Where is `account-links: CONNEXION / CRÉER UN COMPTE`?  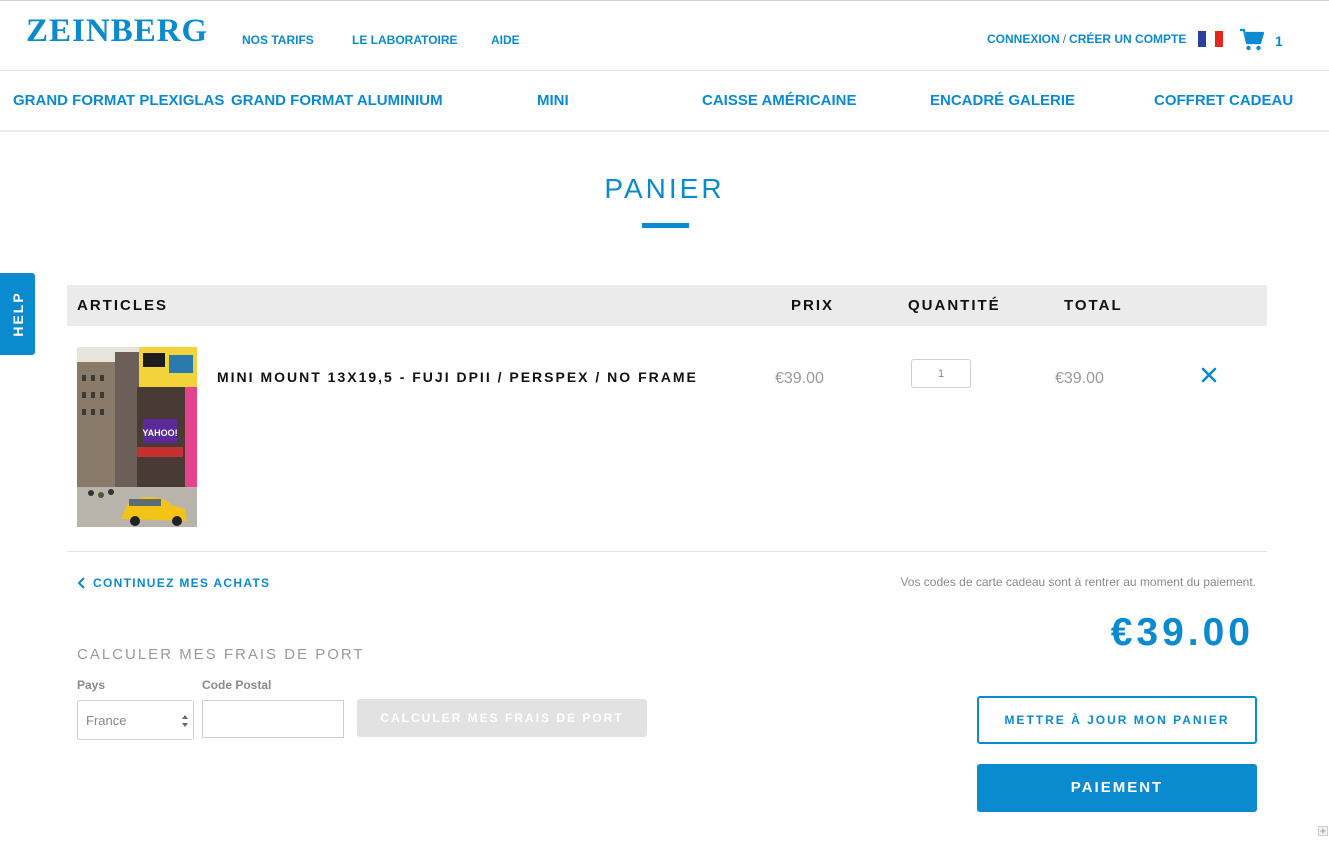
account-links: CONNEXION / CRÉER UN COMPTE is located at coordinates (1086, 39).